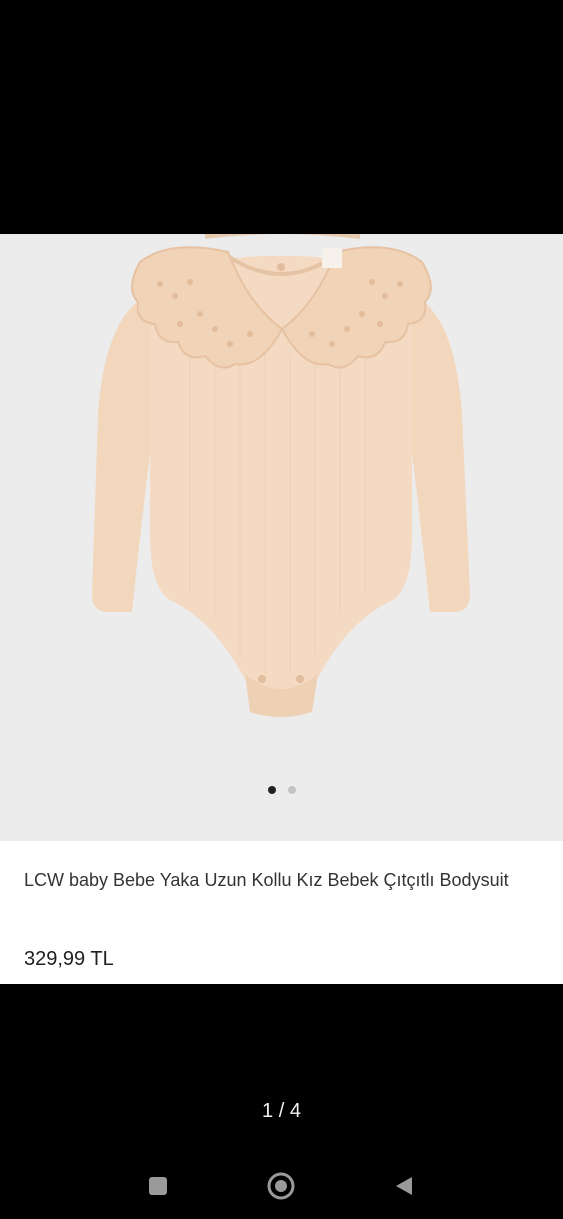 The width and height of the screenshot is (563, 1219). Describe the element at coordinates (271, 790) in the screenshot. I see `gallery-dot-active` at that location.